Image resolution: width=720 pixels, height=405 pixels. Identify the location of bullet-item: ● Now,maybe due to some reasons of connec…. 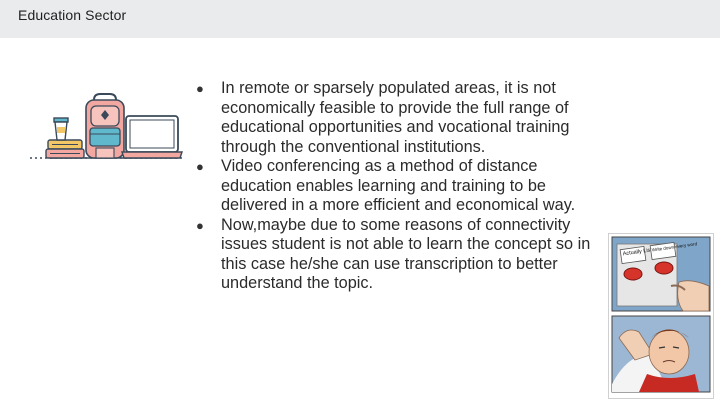
(396, 255).